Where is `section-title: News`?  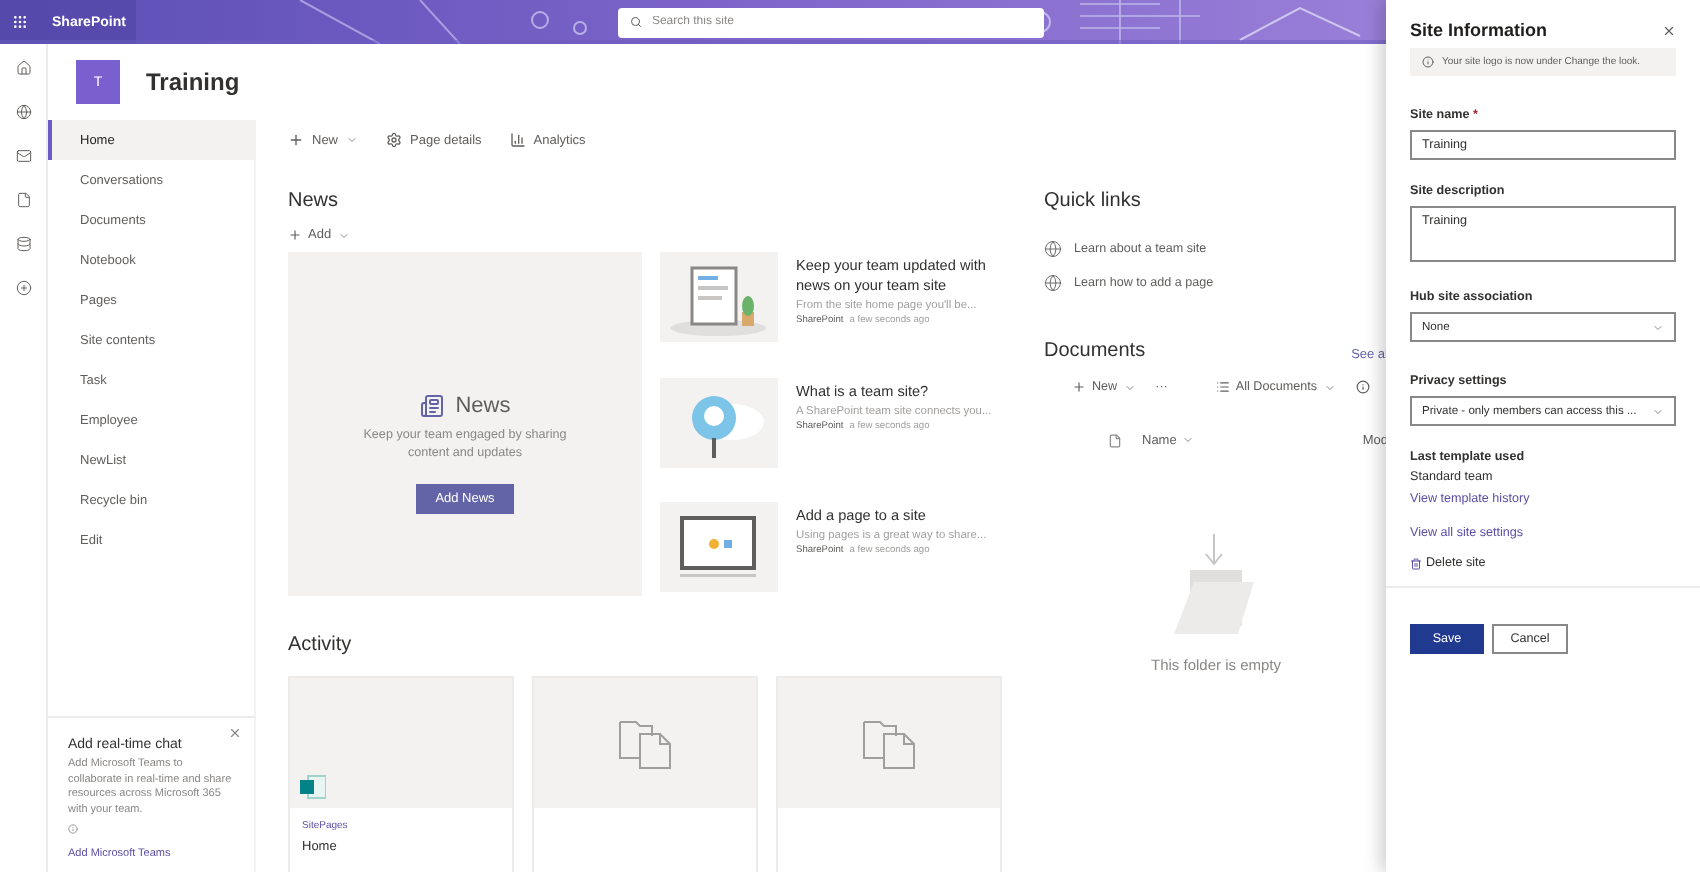
section-title: News is located at coordinates (314, 203).